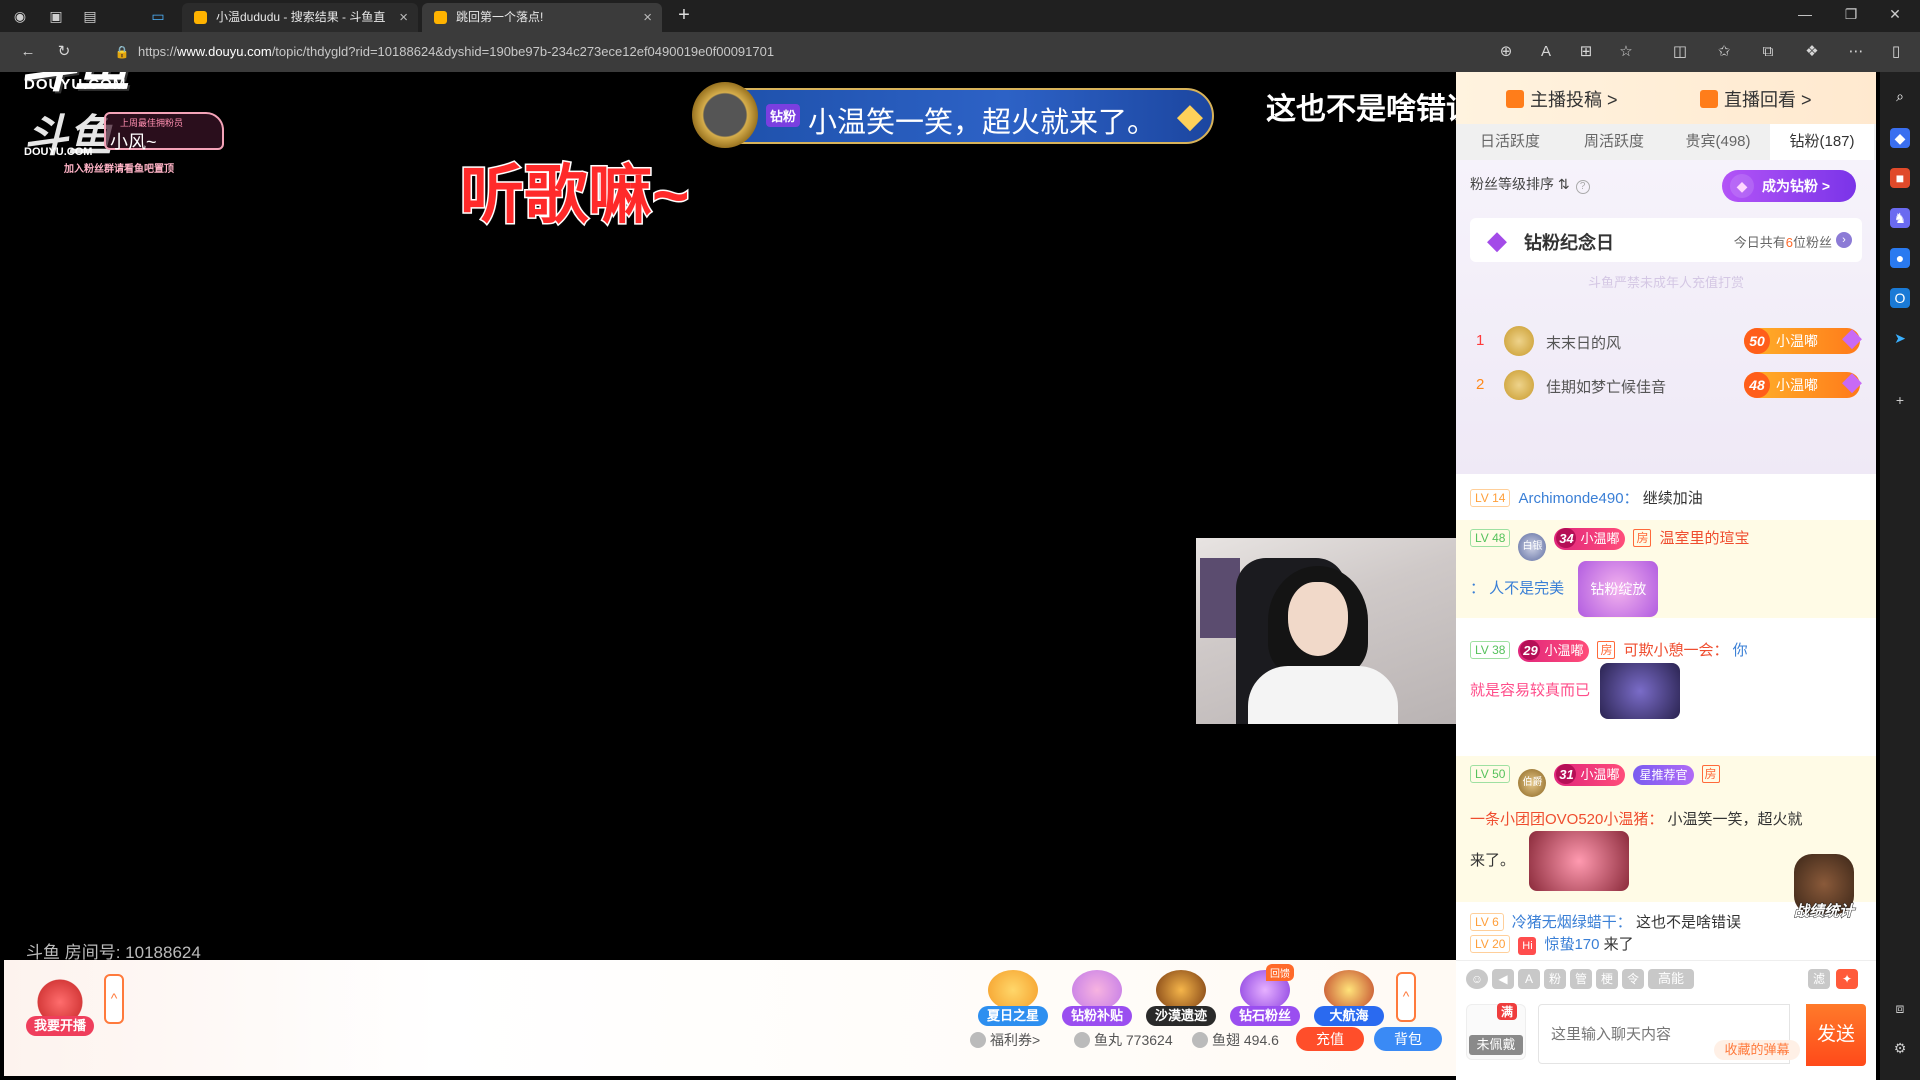 The image size is (1920, 1080). I want to click on user-level: LV 38, so click(1490, 650).